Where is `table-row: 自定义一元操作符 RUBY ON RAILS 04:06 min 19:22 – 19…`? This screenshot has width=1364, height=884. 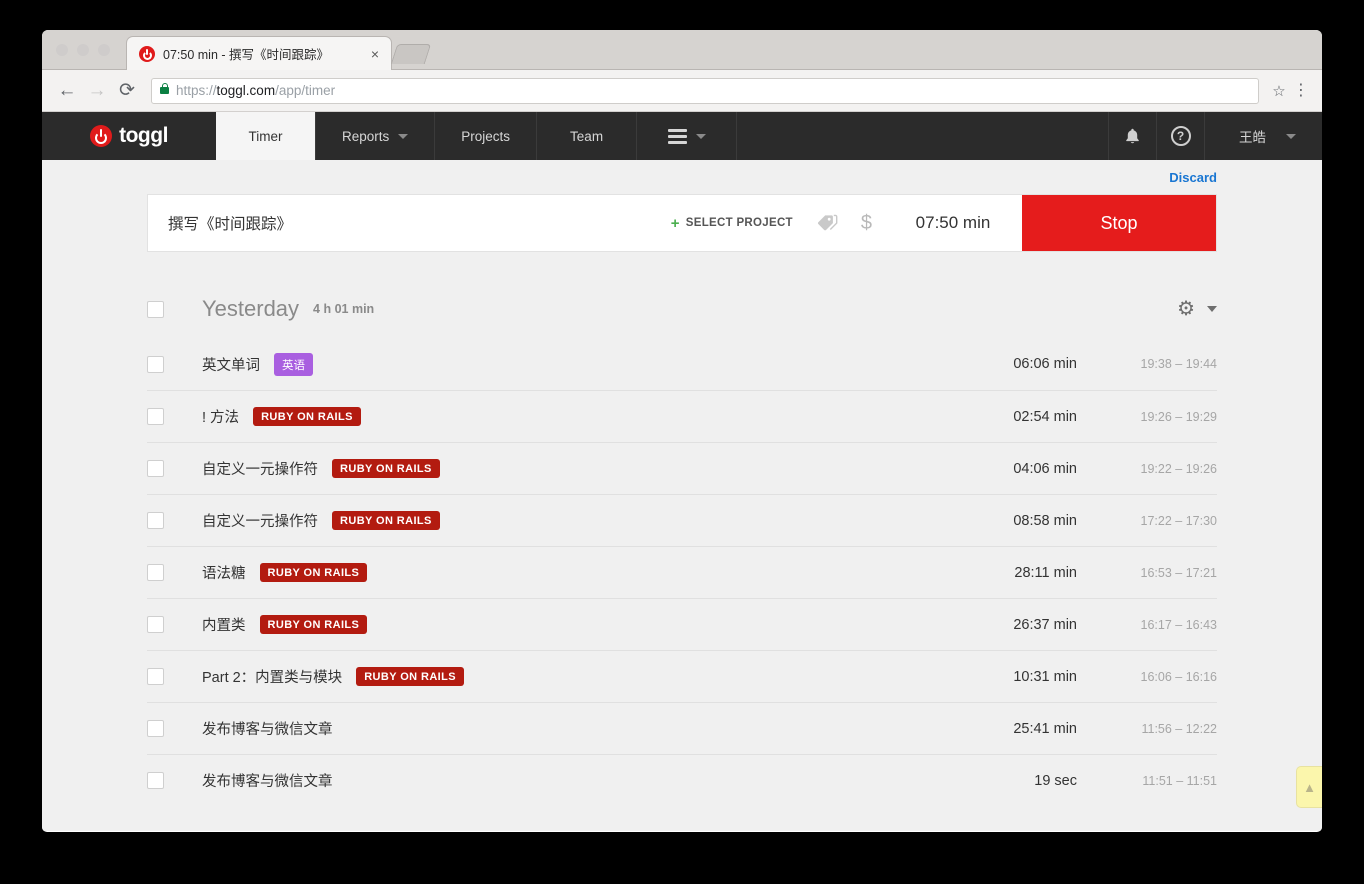 table-row: 自定义一元操作符 RUBY ON RAILS 04:06 min 19:22 – 19… is located at coordinates (682, 468).